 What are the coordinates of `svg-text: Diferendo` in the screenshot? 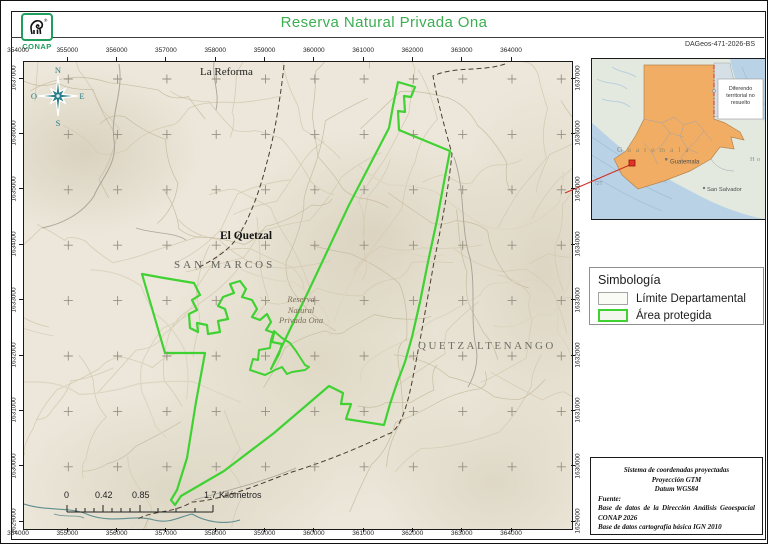 It's located at (740, 89).